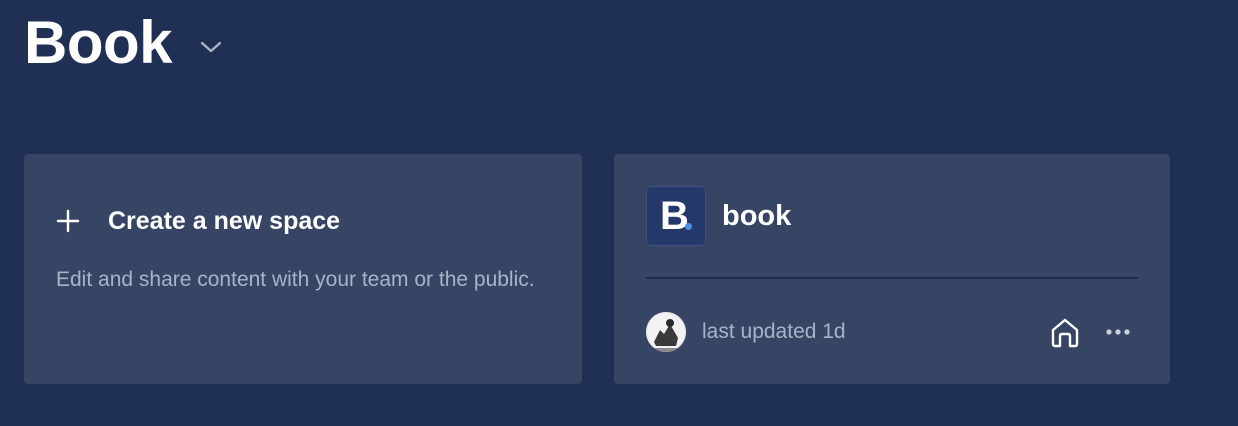 This screenshot has height=426, width=1238. What do you see at coordinates (892, 278) in the screenshot?
I see `space-card-divider` at bounding box center [892, 278].